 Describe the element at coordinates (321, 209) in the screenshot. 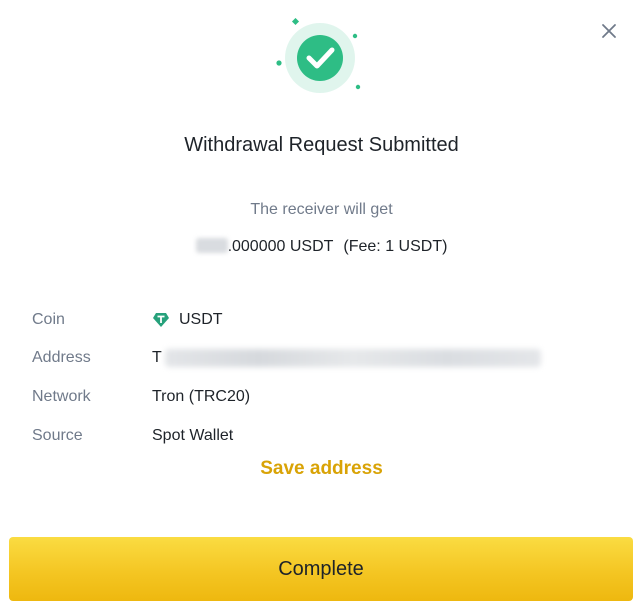

I see `receiver-text: The receiver will get` at that location.